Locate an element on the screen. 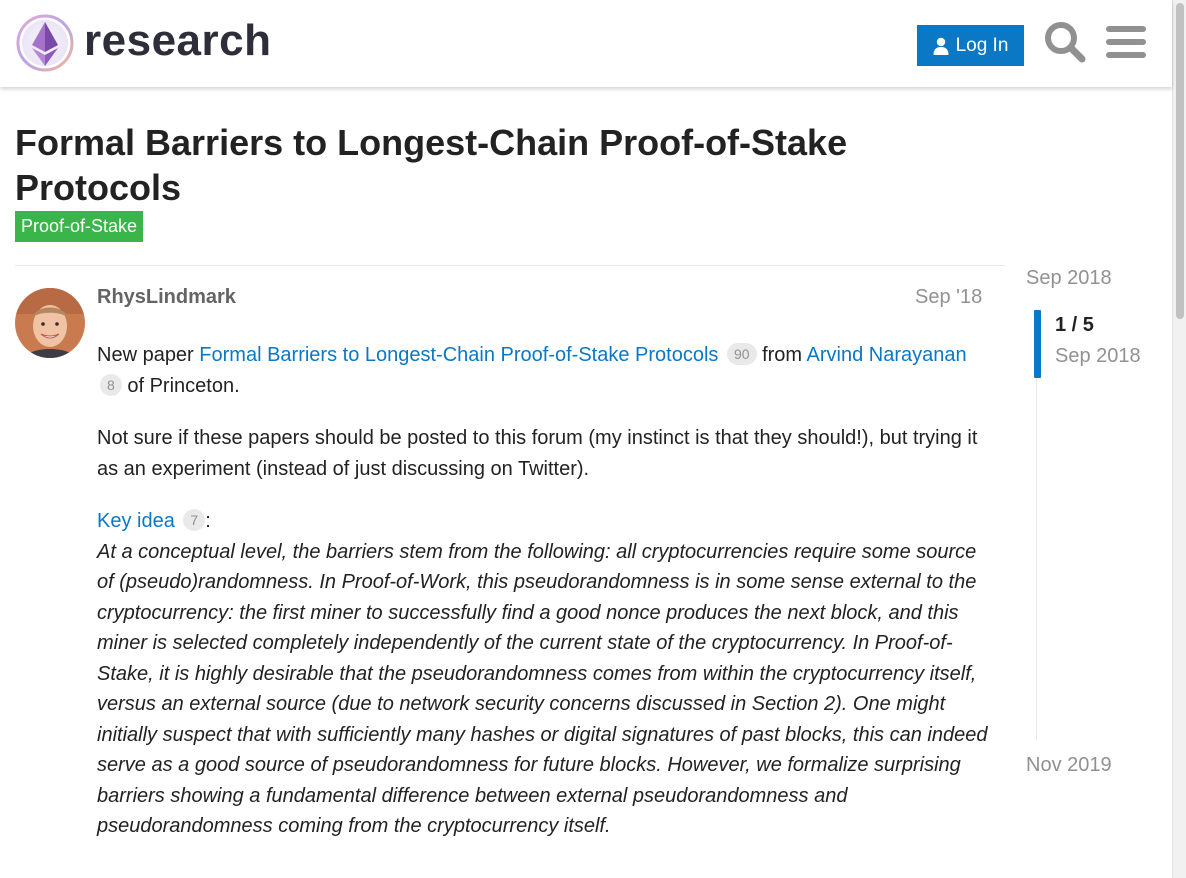  home-logo-link: research is located at coordinates (143, 43).